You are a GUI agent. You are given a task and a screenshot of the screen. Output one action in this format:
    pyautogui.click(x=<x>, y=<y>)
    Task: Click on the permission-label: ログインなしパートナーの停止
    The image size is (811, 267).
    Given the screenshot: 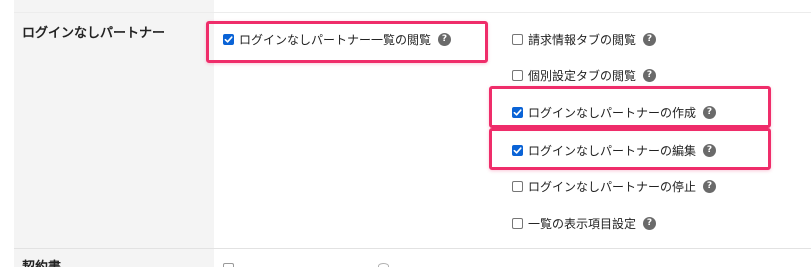 What is the action you would take?
    pyautogui.click(x=612, y=186)
    